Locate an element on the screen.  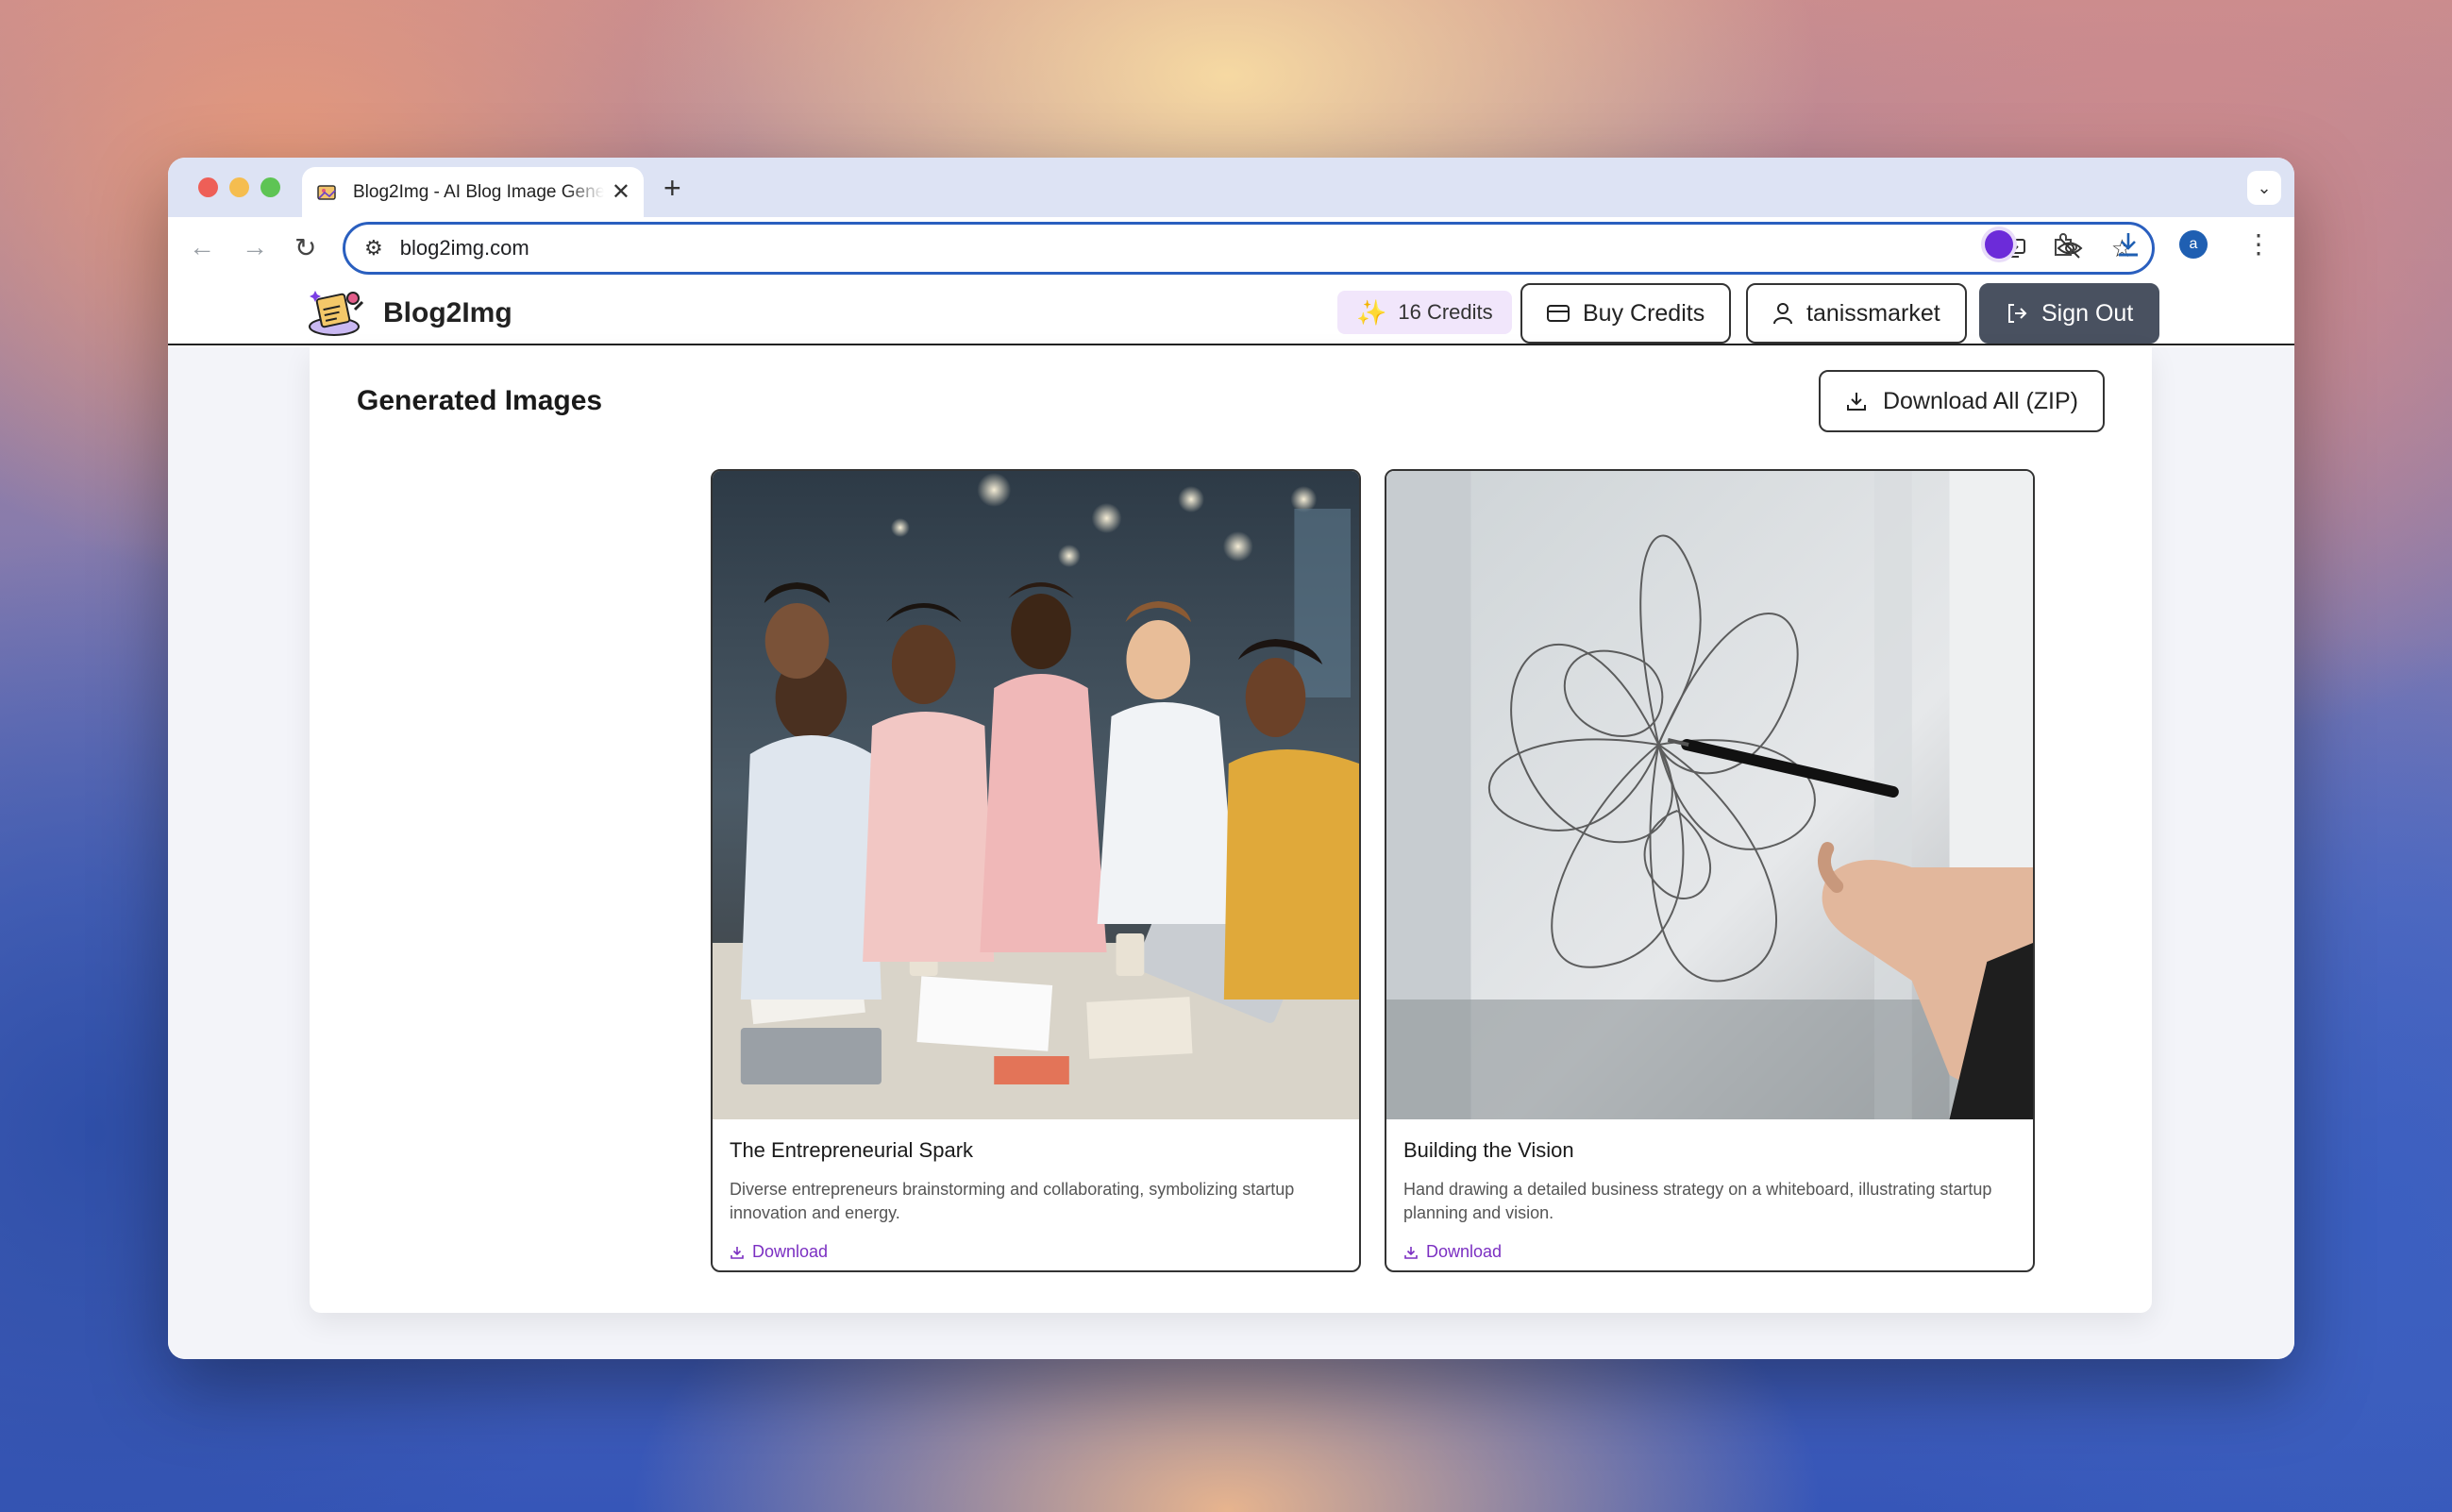
address-bar: ⚙ blog2img.com ☆ is located at coordinates (1249, 248).